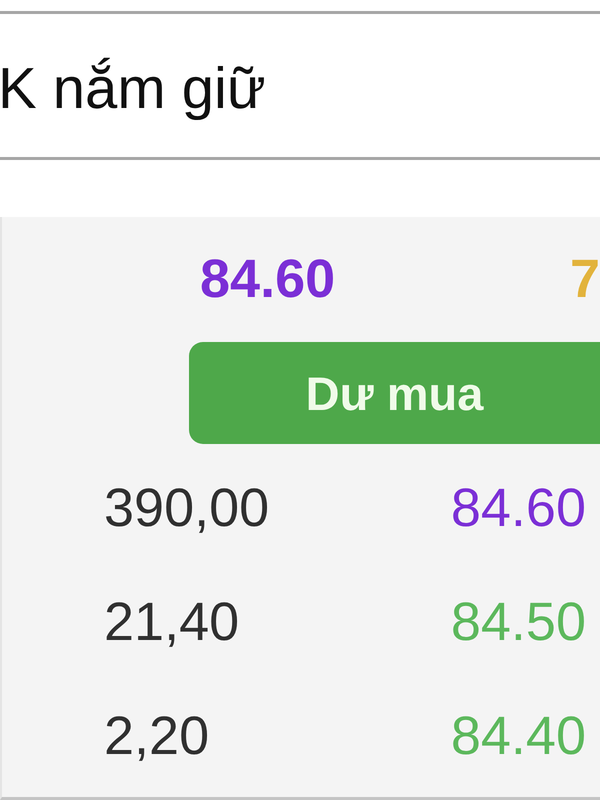 Image resolution: width=600 pixels, height=800 pixels. Describe the element at coordinates (394, 393) in the screenshot. I see `buy-surplus-button: Dư mua` at that location.